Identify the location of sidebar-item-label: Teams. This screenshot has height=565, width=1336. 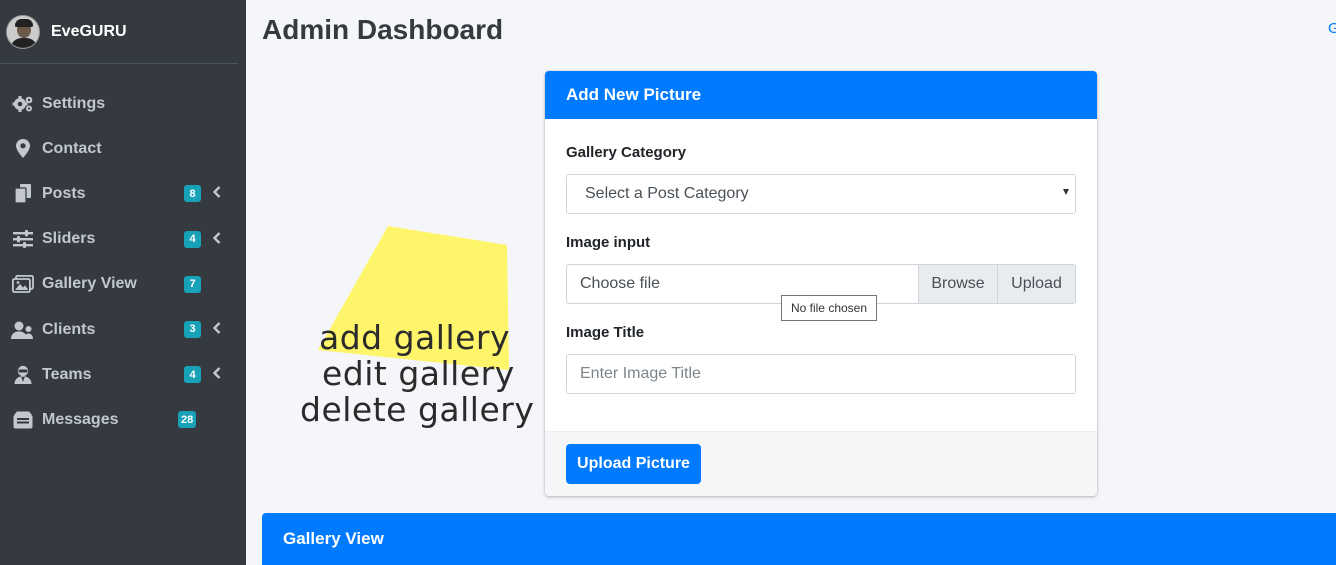
(67, 374).